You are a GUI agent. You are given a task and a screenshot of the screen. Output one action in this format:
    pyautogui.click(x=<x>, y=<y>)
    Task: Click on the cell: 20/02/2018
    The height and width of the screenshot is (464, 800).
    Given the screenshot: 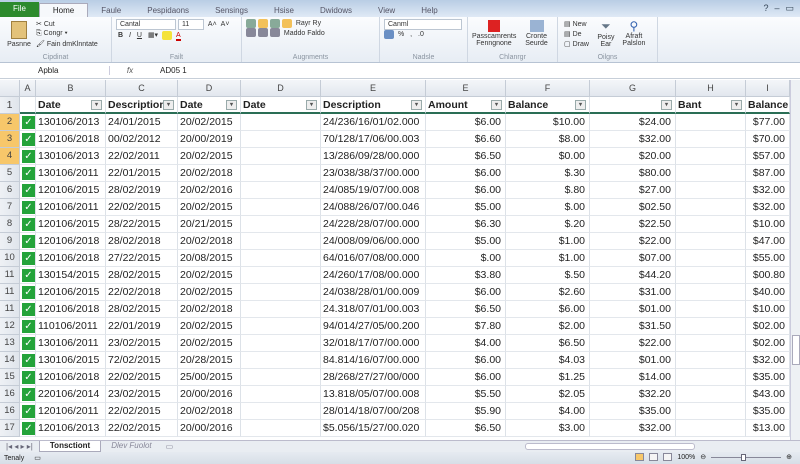 What is the action you would take?
    pyautogui.click(x=209, y=309)
    